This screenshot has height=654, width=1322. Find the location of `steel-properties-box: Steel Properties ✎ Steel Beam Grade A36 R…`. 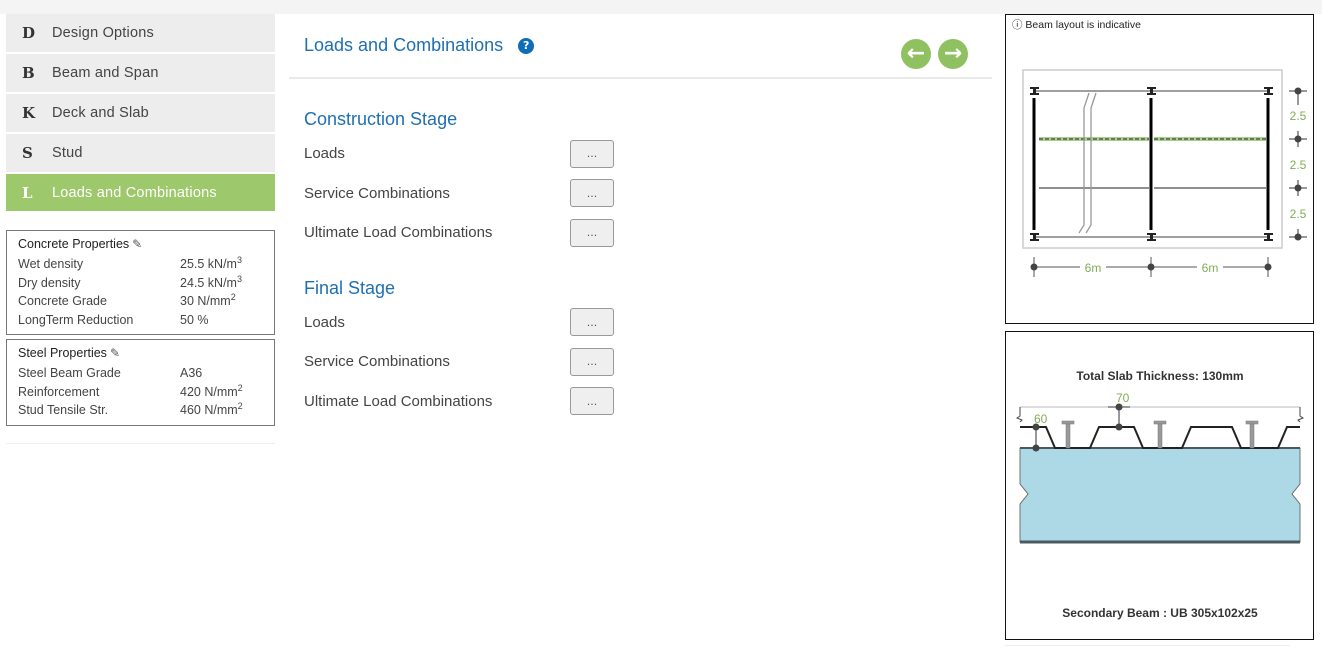

steel-properties-box: Steel Properties ✎ Steel Beam Grade A36 R… is located at coordinates (140, 382).